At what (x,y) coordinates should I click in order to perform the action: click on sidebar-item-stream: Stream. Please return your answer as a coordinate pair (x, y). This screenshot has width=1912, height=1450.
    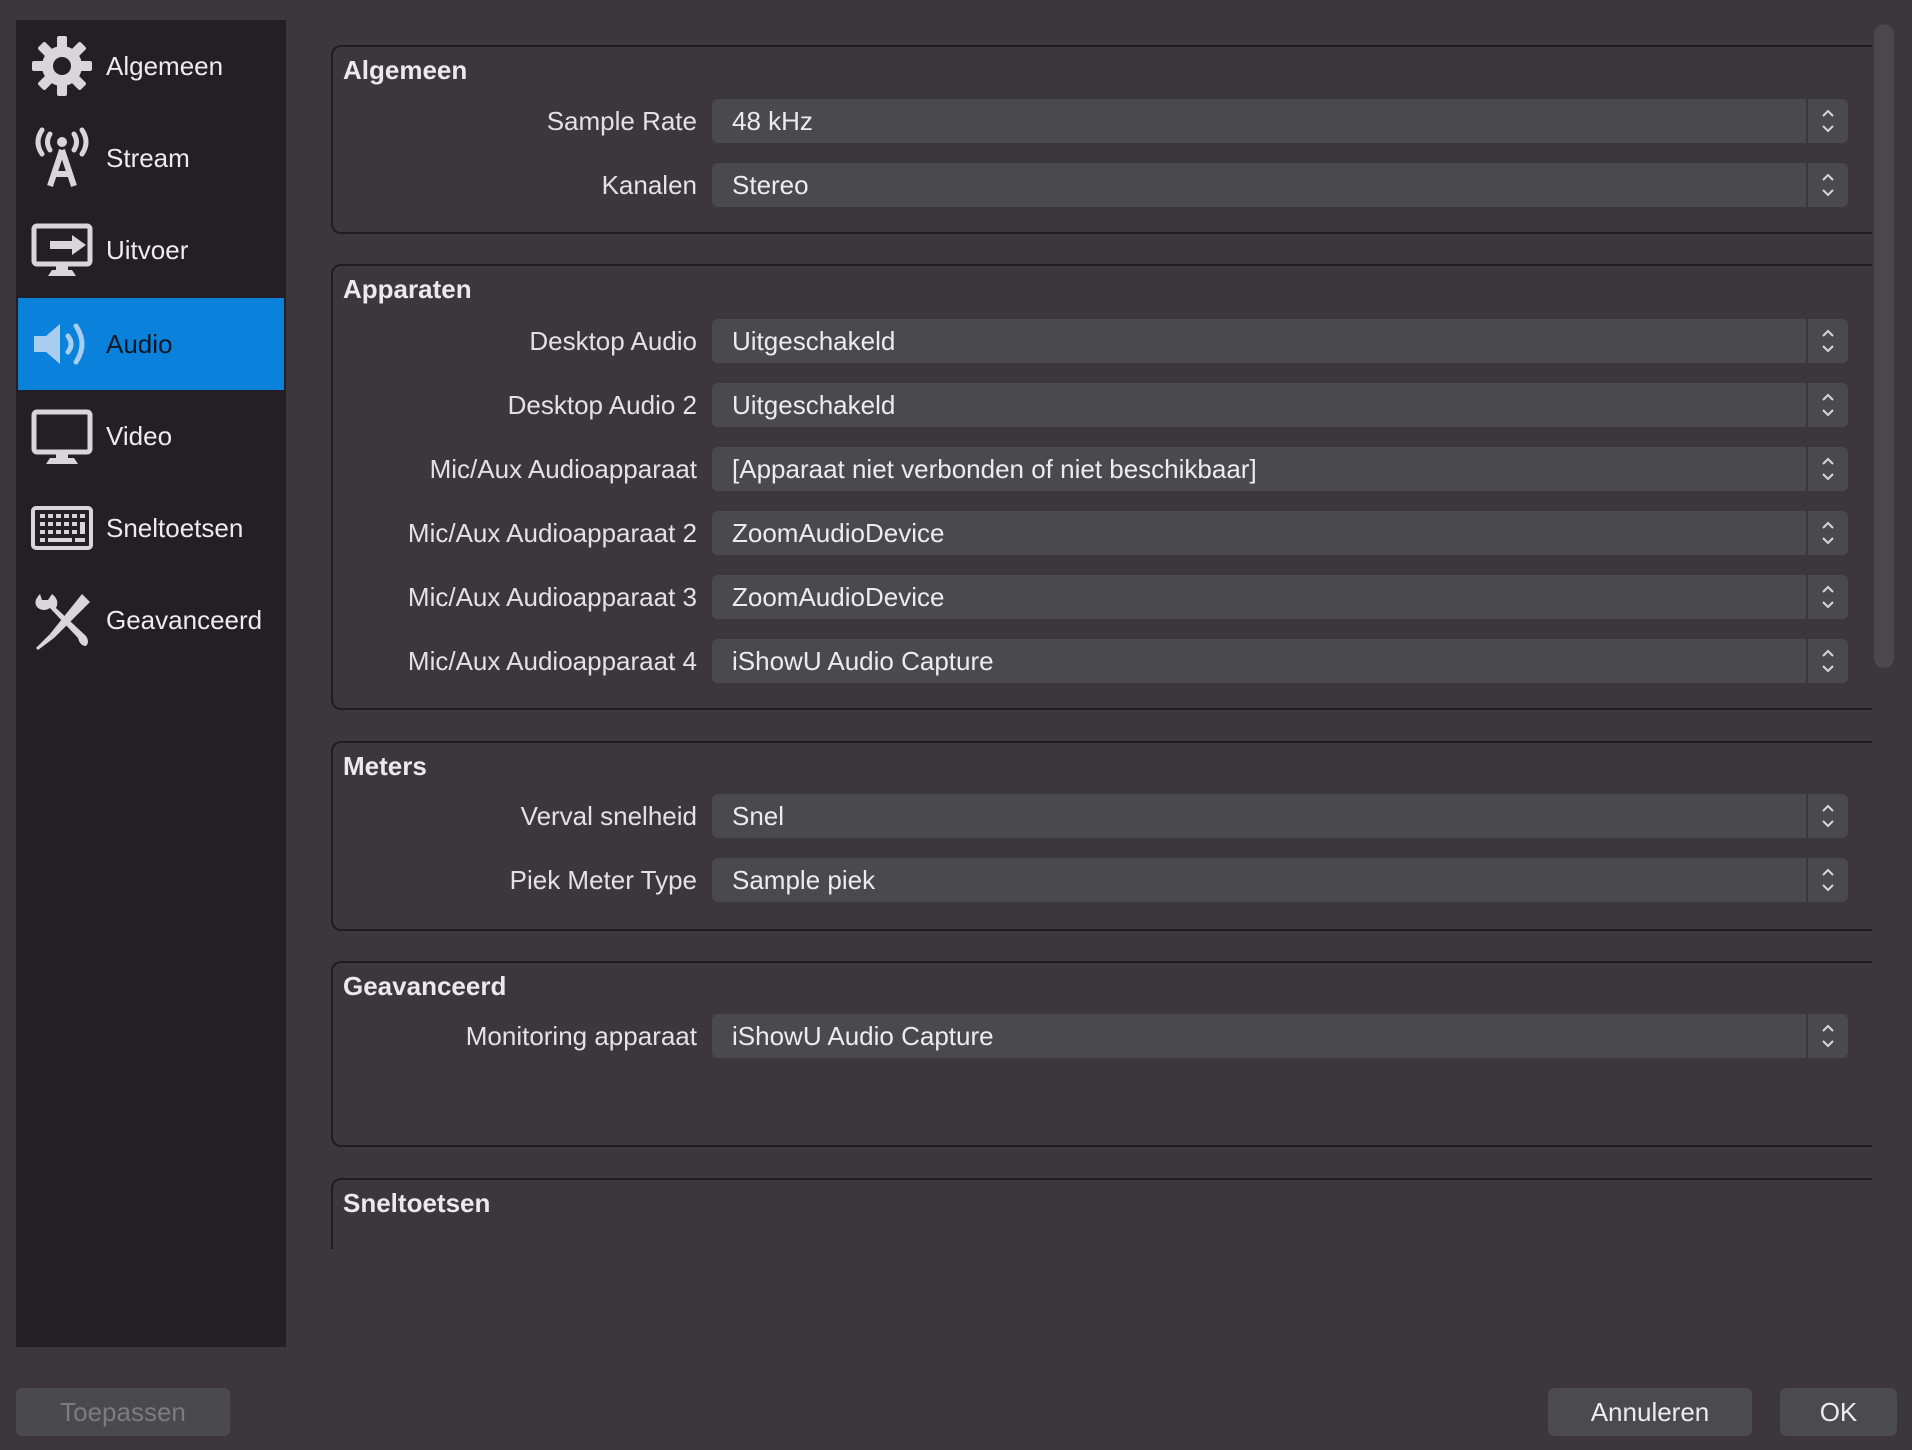
    Looking at the image, I should click on (151, 158).